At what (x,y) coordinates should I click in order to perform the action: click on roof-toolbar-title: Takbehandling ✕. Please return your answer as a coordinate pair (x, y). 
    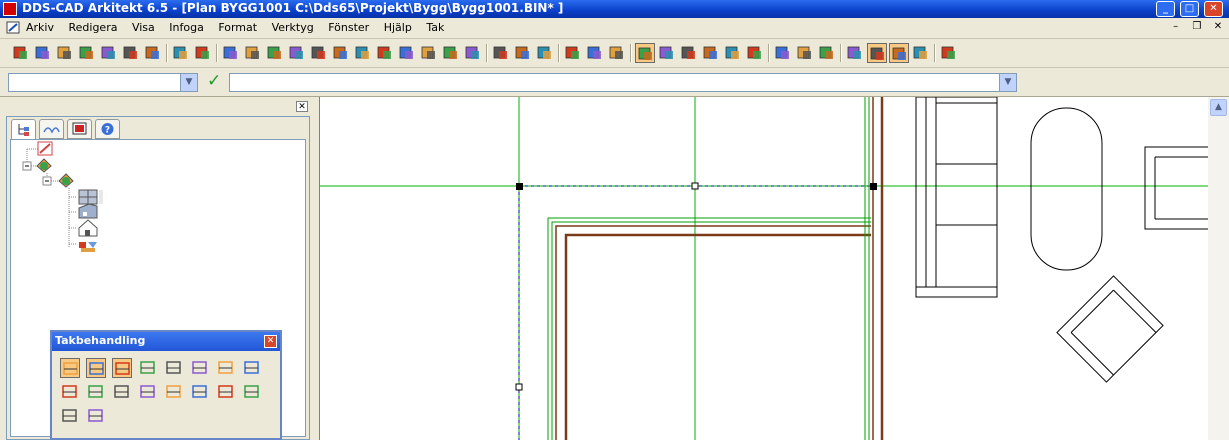
    Looking at the image, I should click on (166, 341).